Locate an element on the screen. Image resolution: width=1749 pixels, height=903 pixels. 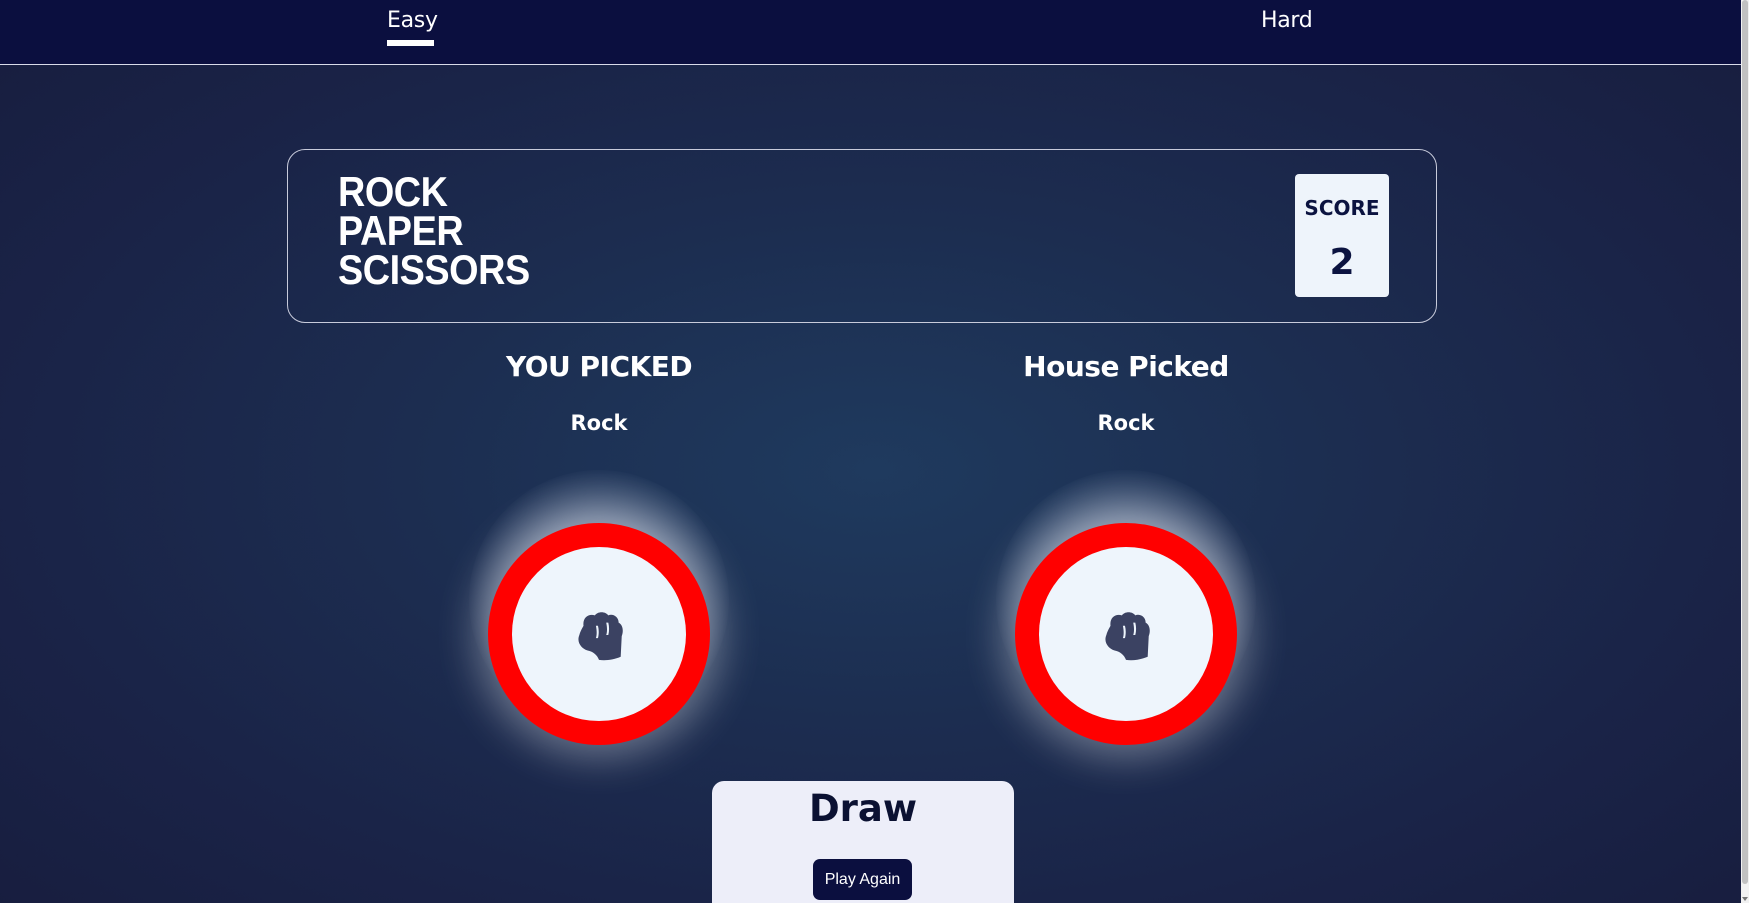
player-token-face is located at coordinates (599, 634).